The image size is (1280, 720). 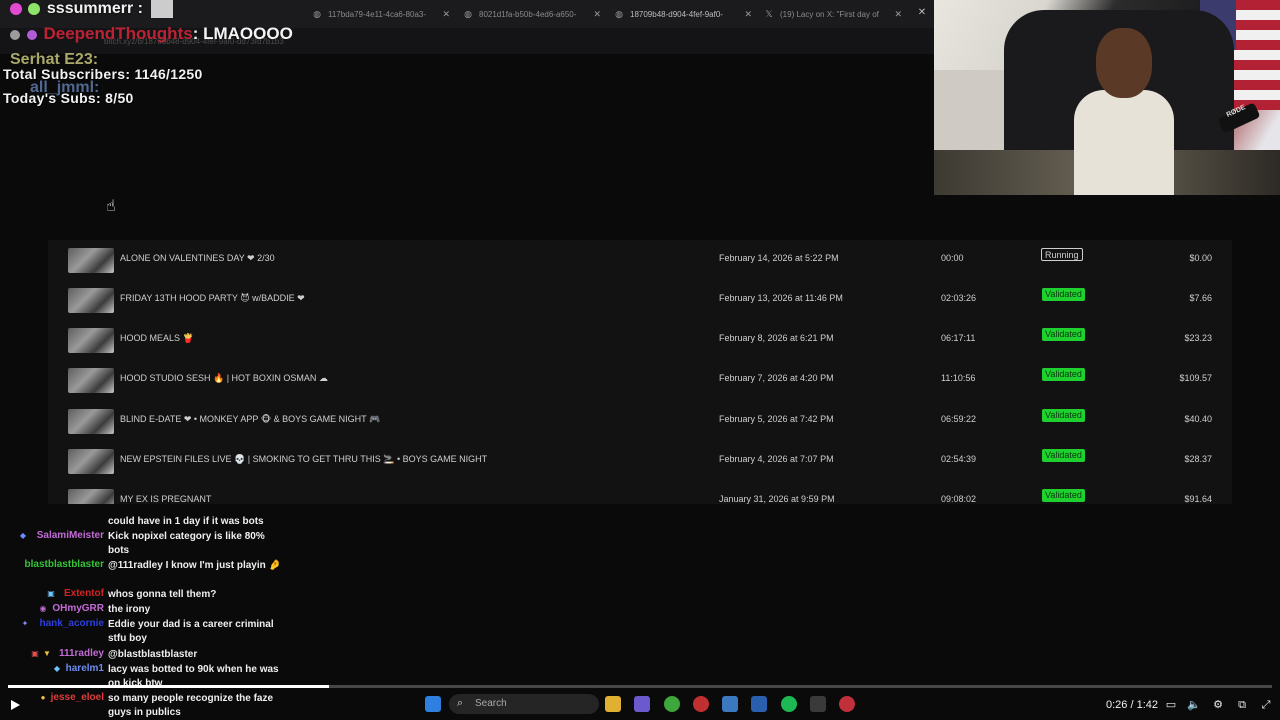 I want to click on overlay-chat-line: sssummerr :, so click(x=92, y=9).